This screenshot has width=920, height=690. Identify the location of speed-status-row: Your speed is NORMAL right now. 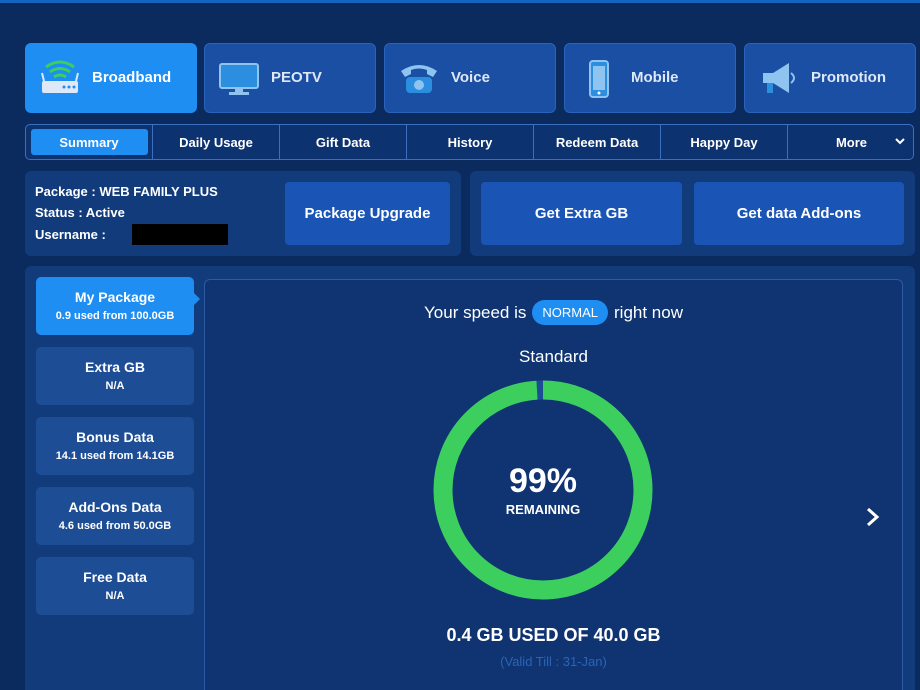
(553, 312).